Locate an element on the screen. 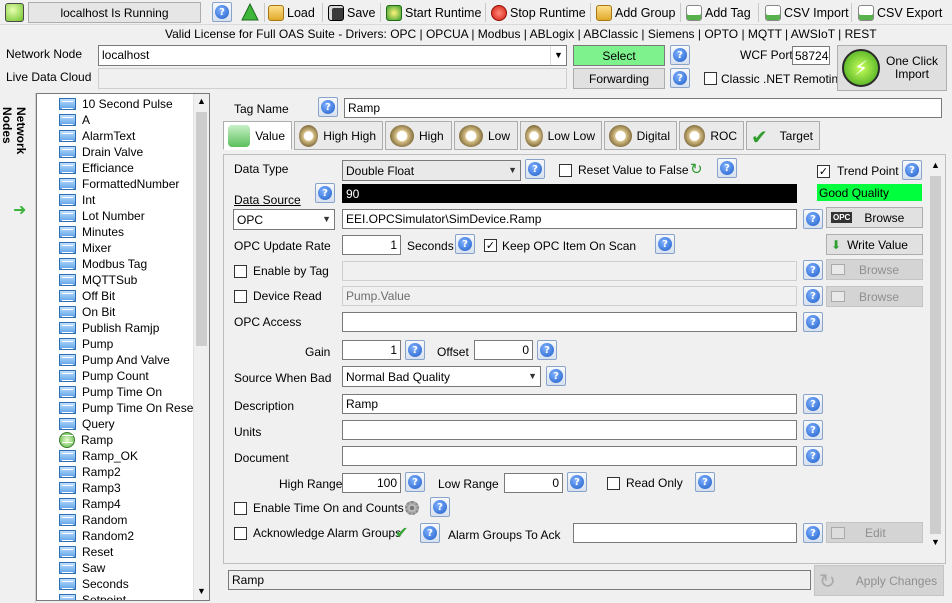  tree-item: MQTTSub is located at coordinates (98, 280).